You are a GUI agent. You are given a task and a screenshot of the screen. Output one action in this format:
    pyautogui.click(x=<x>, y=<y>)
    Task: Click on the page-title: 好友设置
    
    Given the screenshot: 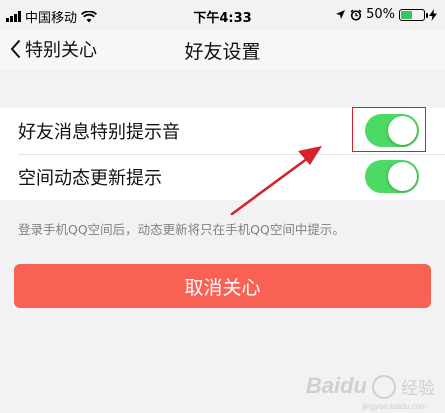 What is the action you would take?
    pyautogui.click(x=222, y=52)
    